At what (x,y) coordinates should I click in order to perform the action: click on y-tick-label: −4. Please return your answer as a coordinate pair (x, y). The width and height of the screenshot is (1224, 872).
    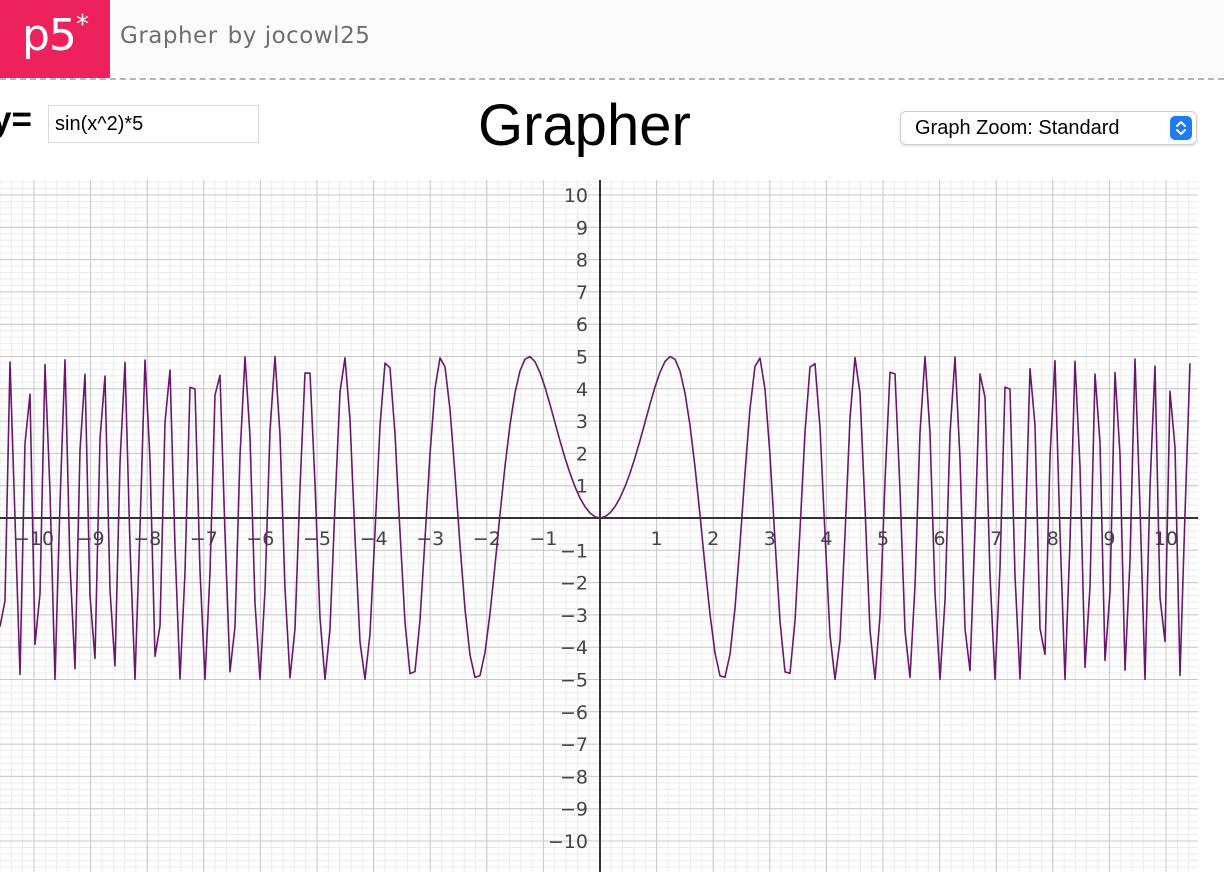
    Looking at the image, I should click on (574, 648).